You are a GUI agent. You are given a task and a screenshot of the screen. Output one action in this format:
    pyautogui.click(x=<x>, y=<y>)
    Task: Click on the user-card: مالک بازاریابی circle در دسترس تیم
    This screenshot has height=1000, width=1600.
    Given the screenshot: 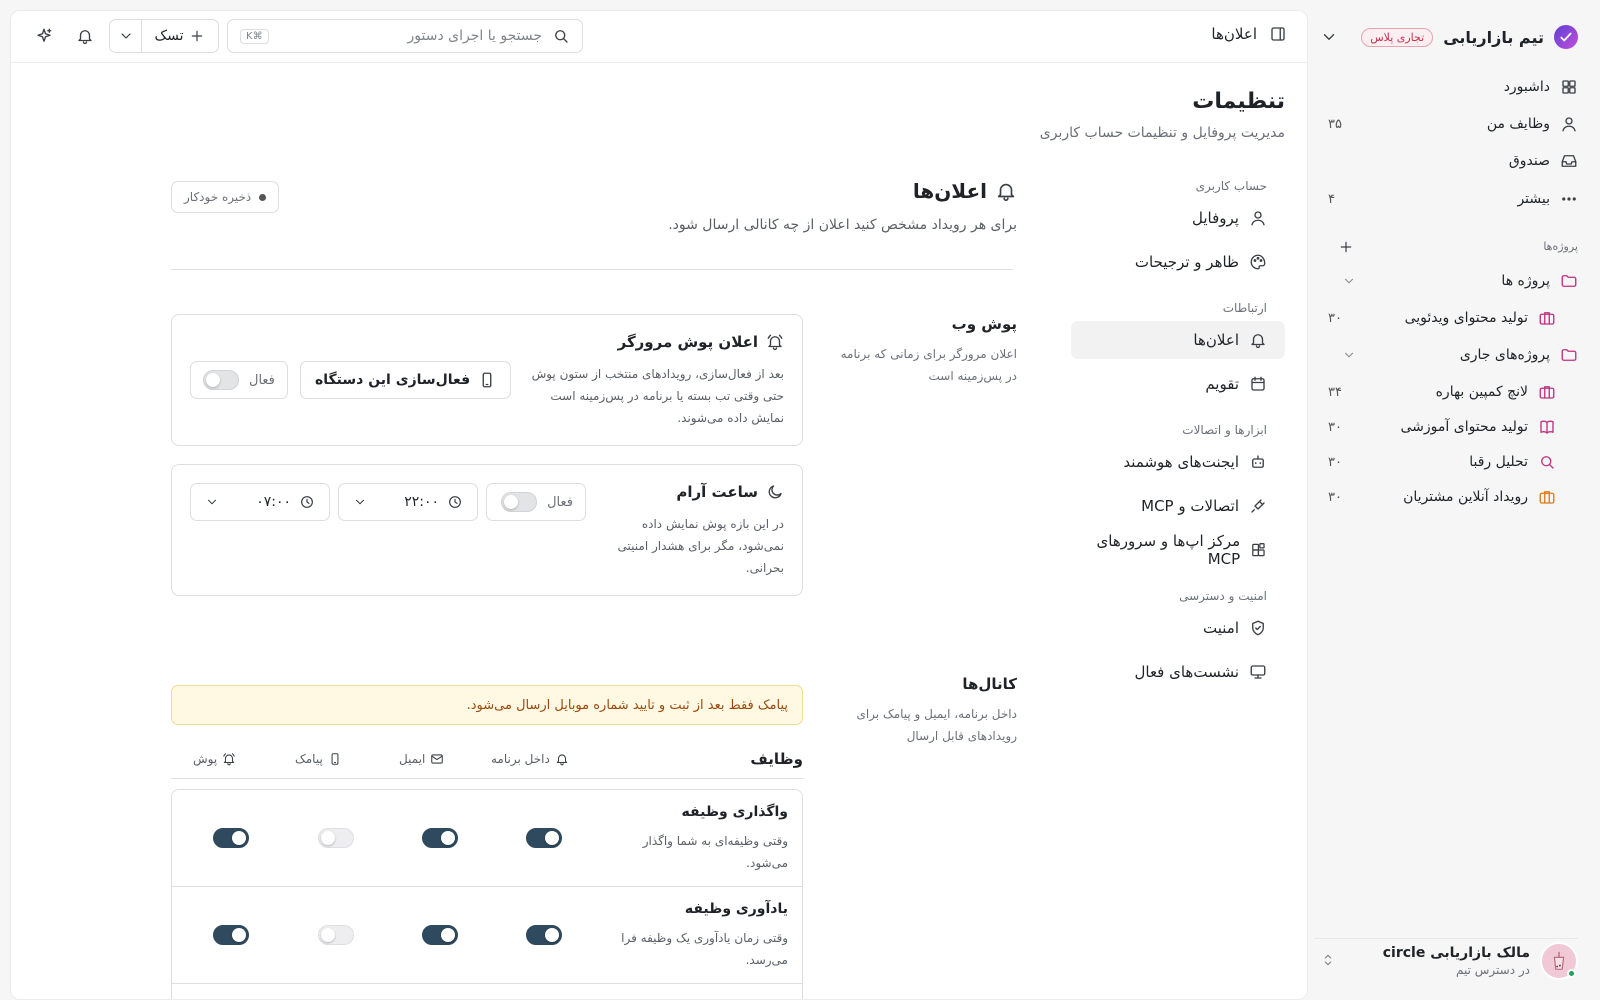 What is the action you would take?
    pyautogui.click(x=1446, y=961)
    